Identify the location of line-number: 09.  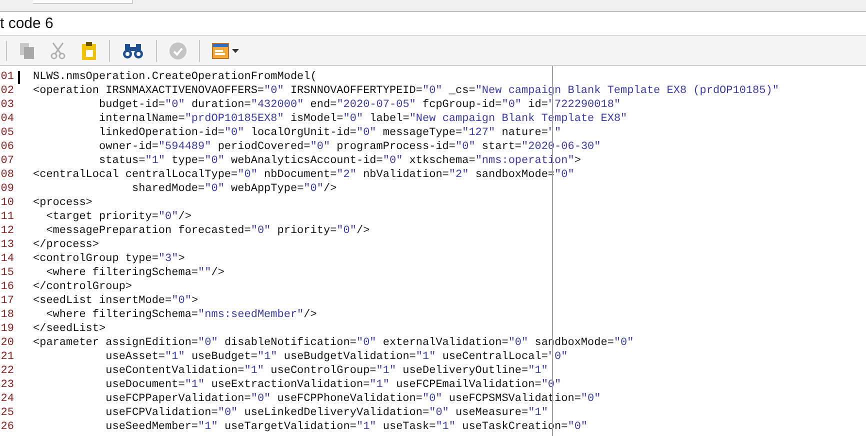
(7, 189).